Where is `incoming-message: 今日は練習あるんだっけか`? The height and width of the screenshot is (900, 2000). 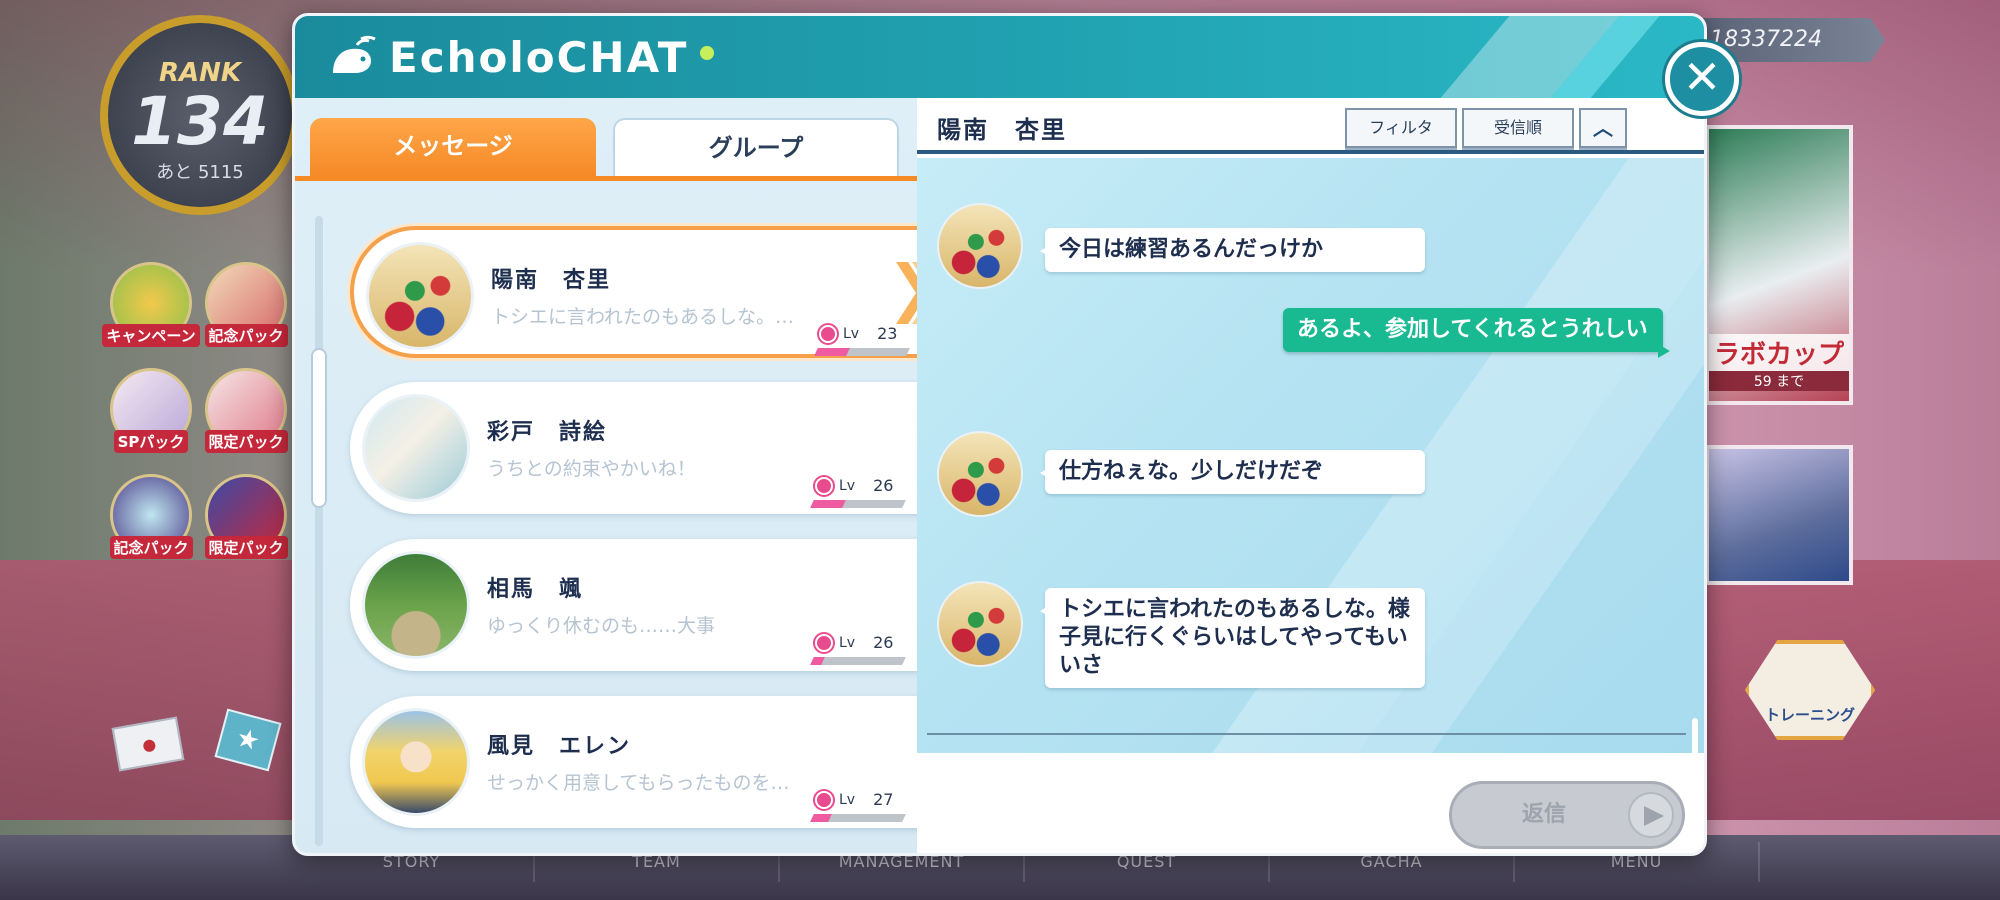
incoming-message: 今日は練習あるんだっけか is located at coordinates (1232, 250).